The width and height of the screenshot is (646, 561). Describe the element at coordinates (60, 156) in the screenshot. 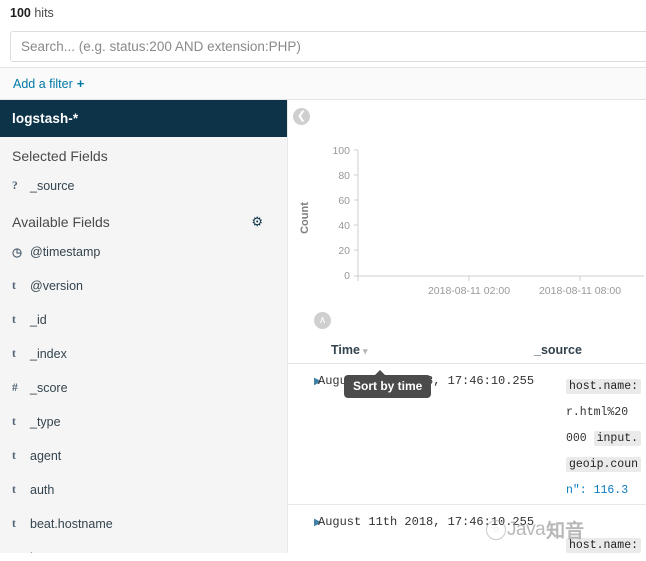

I see `selected-fields-title: Selected Fields` at that location.